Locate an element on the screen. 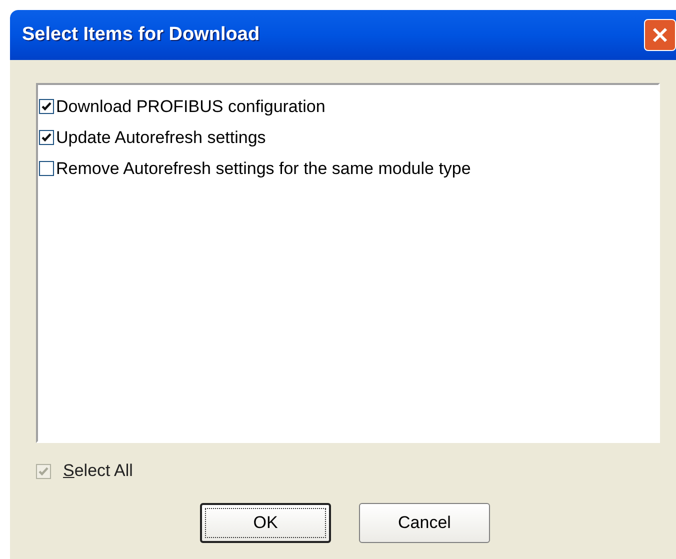 The image size is (676, 559). close-icon is located at coordinates (660, 35).